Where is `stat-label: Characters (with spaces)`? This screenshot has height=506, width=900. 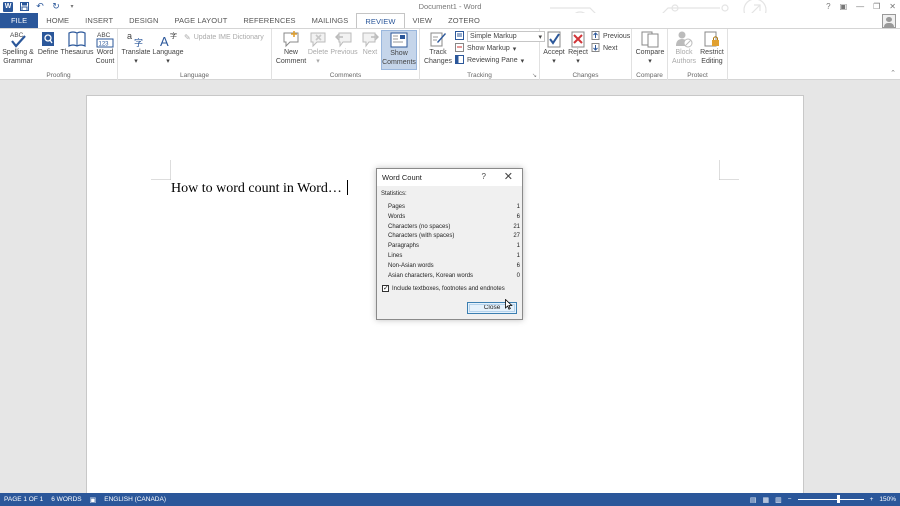
stat-label: Characters (with spaces) is located at coordinates (421, 236).